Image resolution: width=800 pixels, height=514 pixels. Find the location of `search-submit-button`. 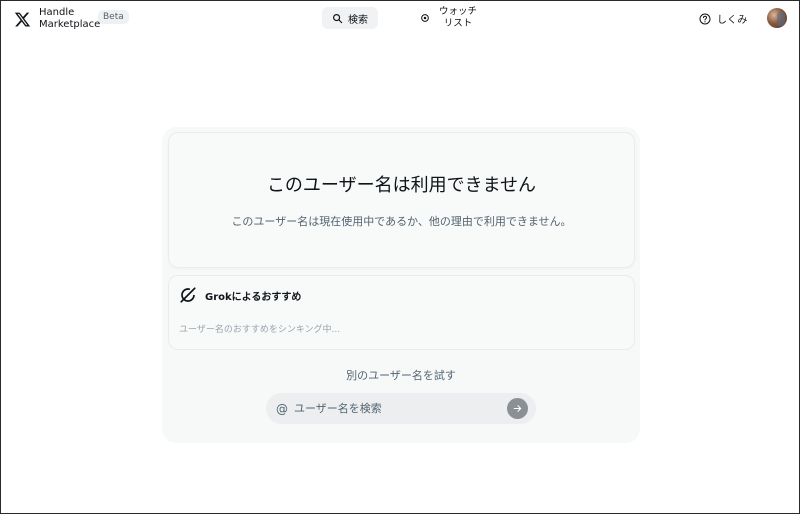

search-submit-button is located at coordinates (517, 408).